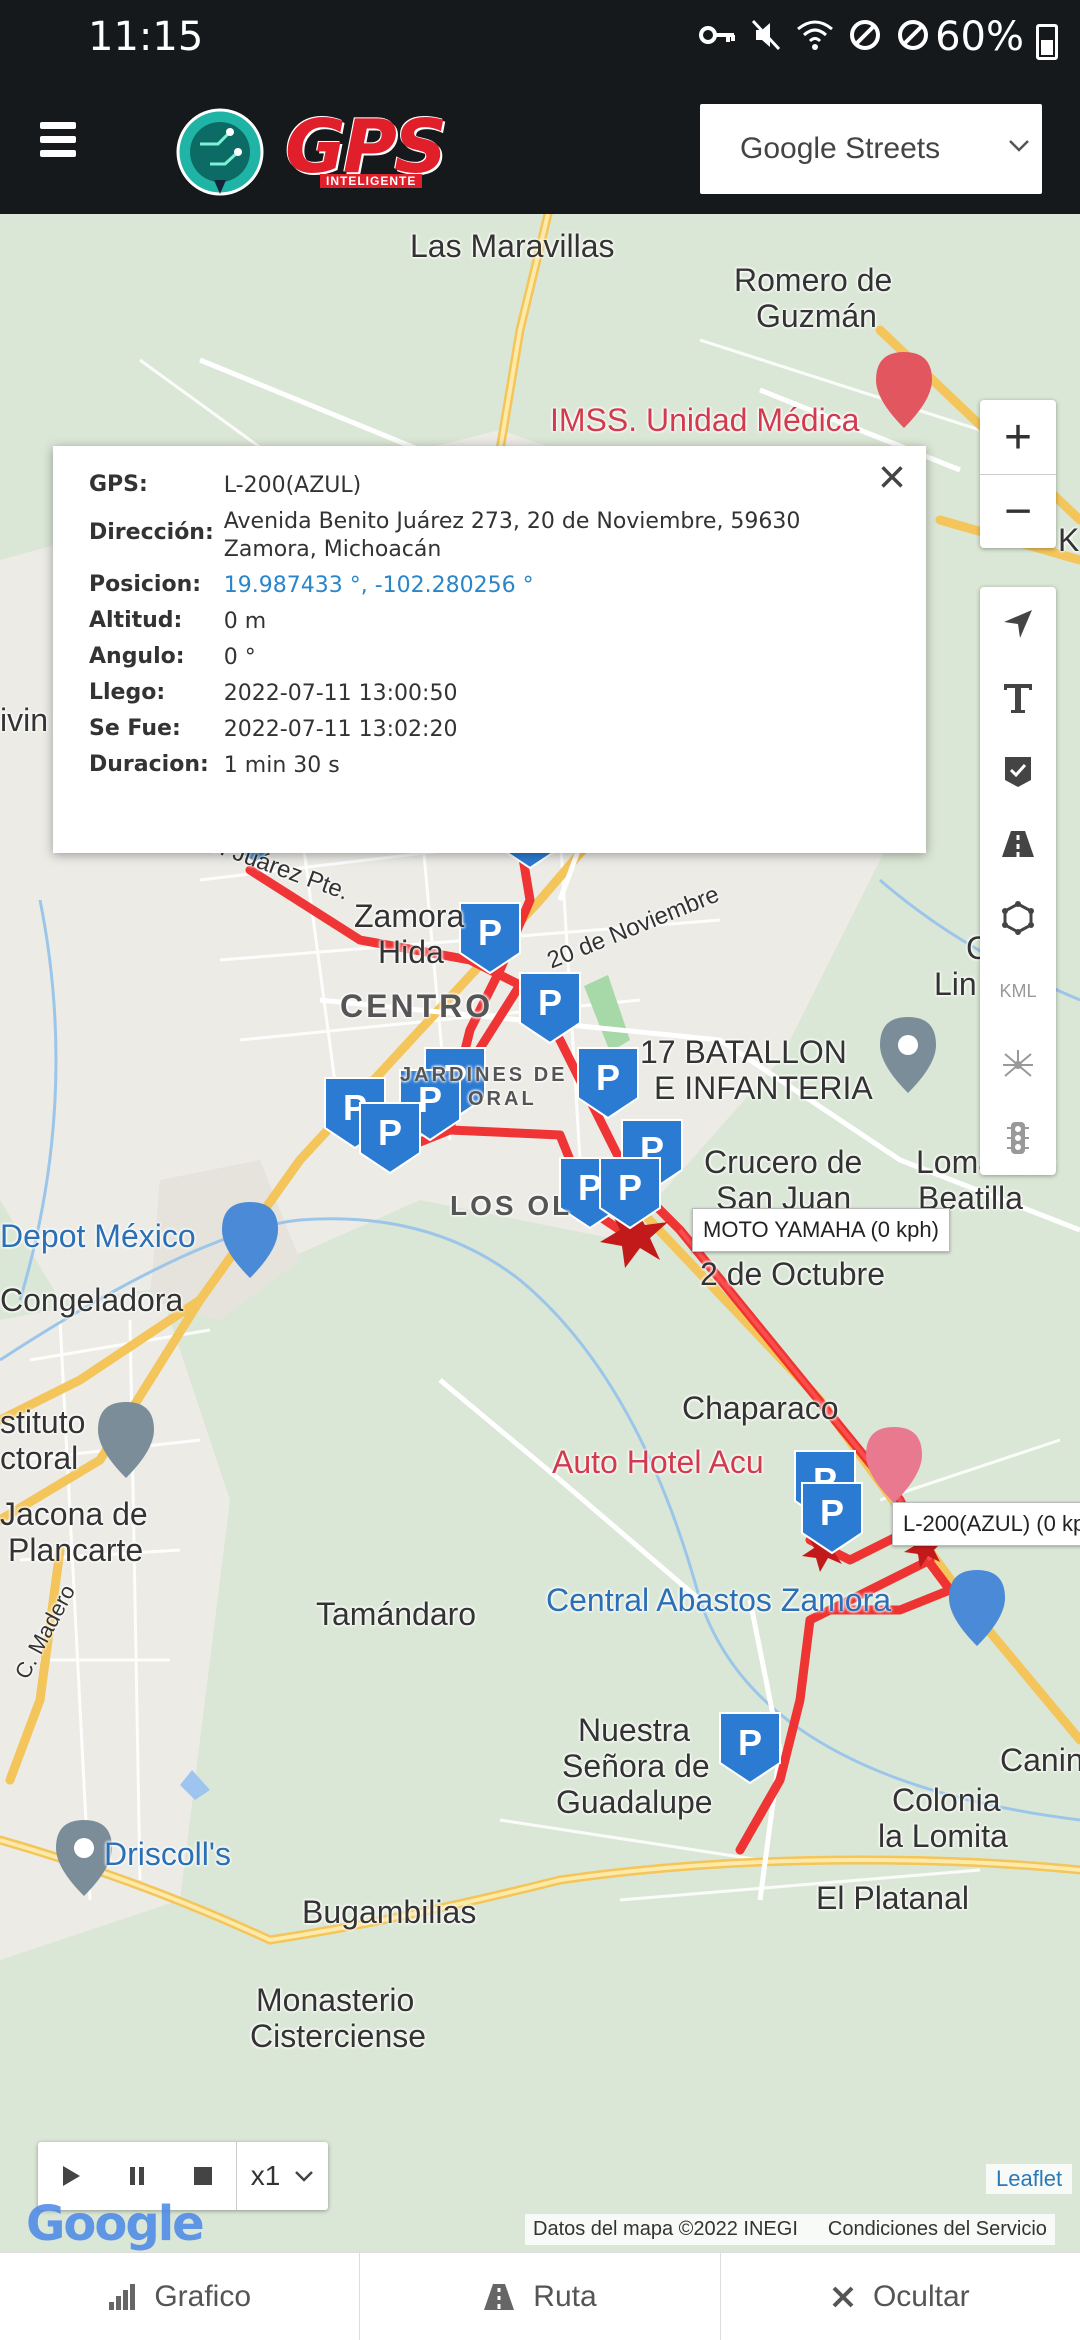 Image resolution: width=1080 pixels, height=2340 pixels. I want to click on map-label: ivin, so click(24, 720).